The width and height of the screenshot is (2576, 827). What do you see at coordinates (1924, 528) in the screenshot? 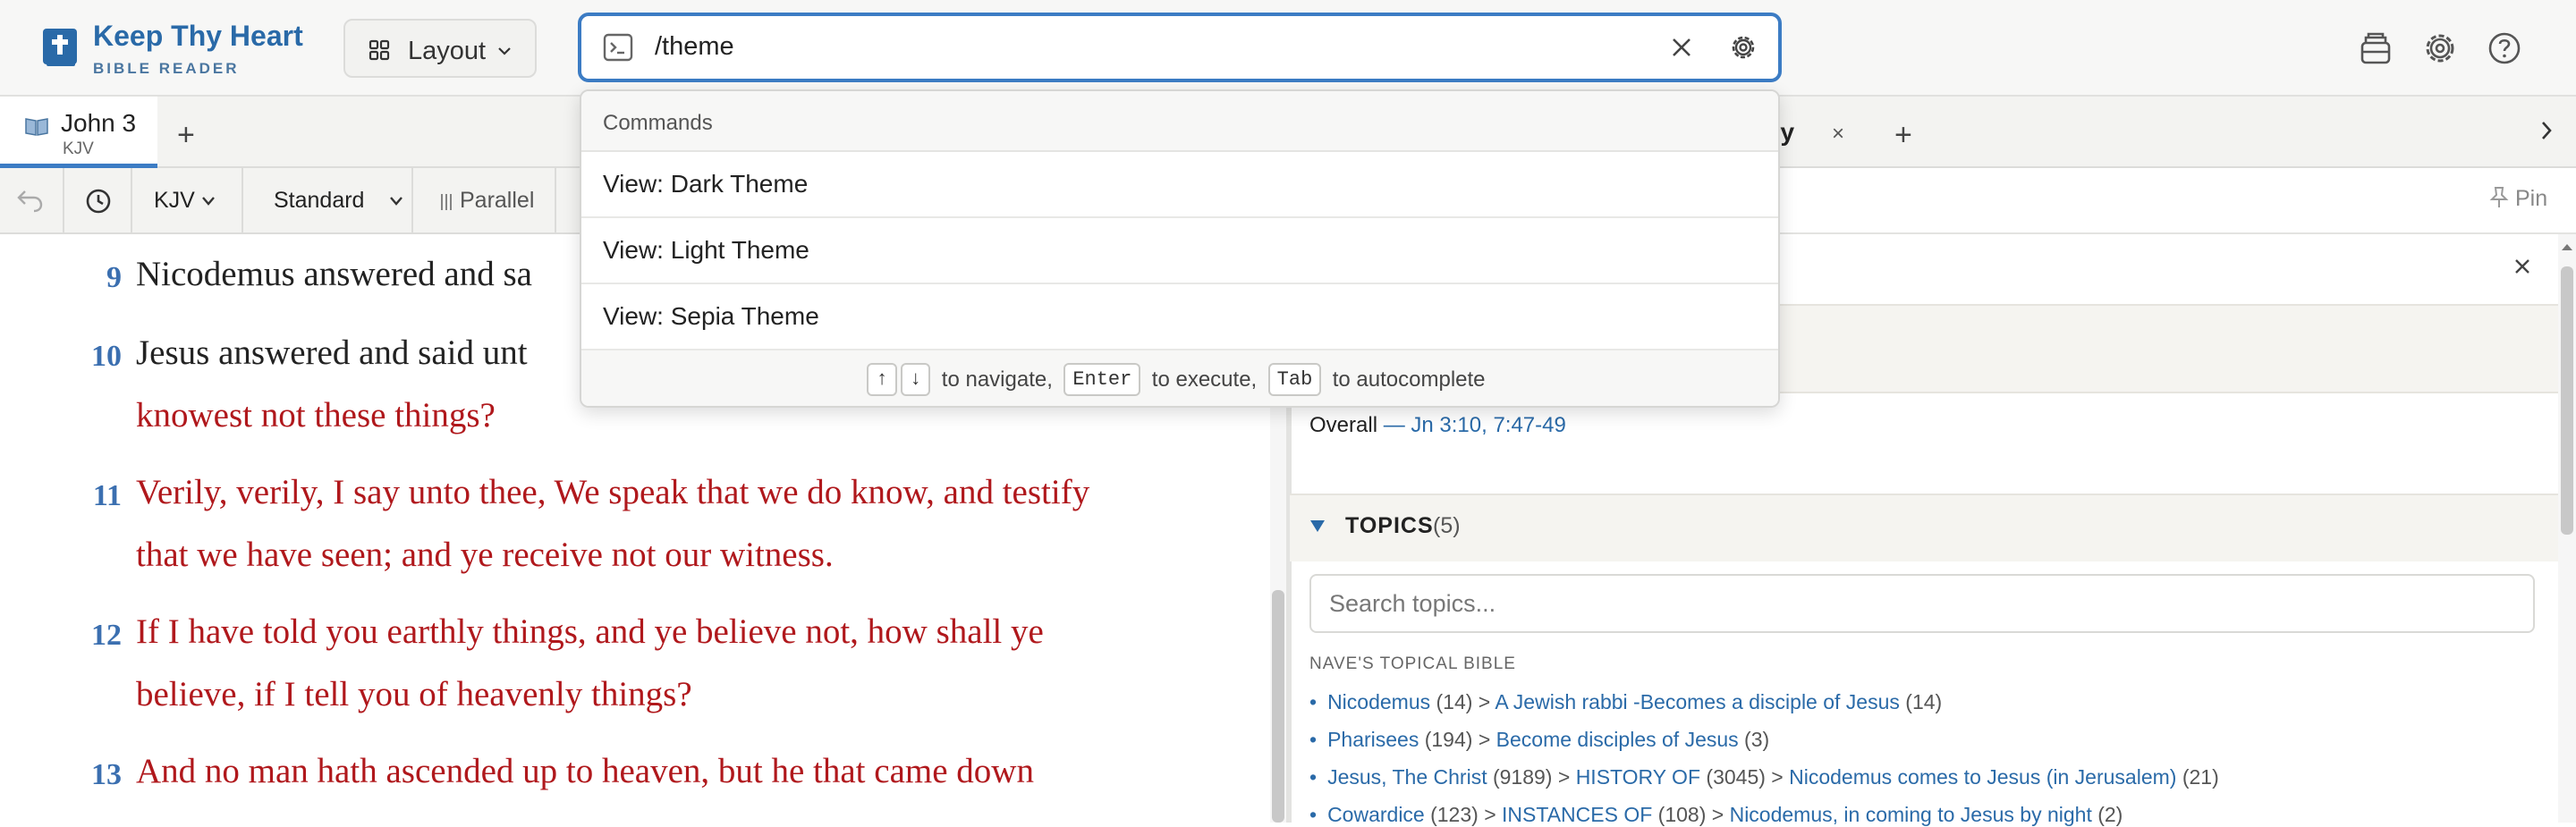
I see `topics-section-header` at bounding box center [1924, 528].